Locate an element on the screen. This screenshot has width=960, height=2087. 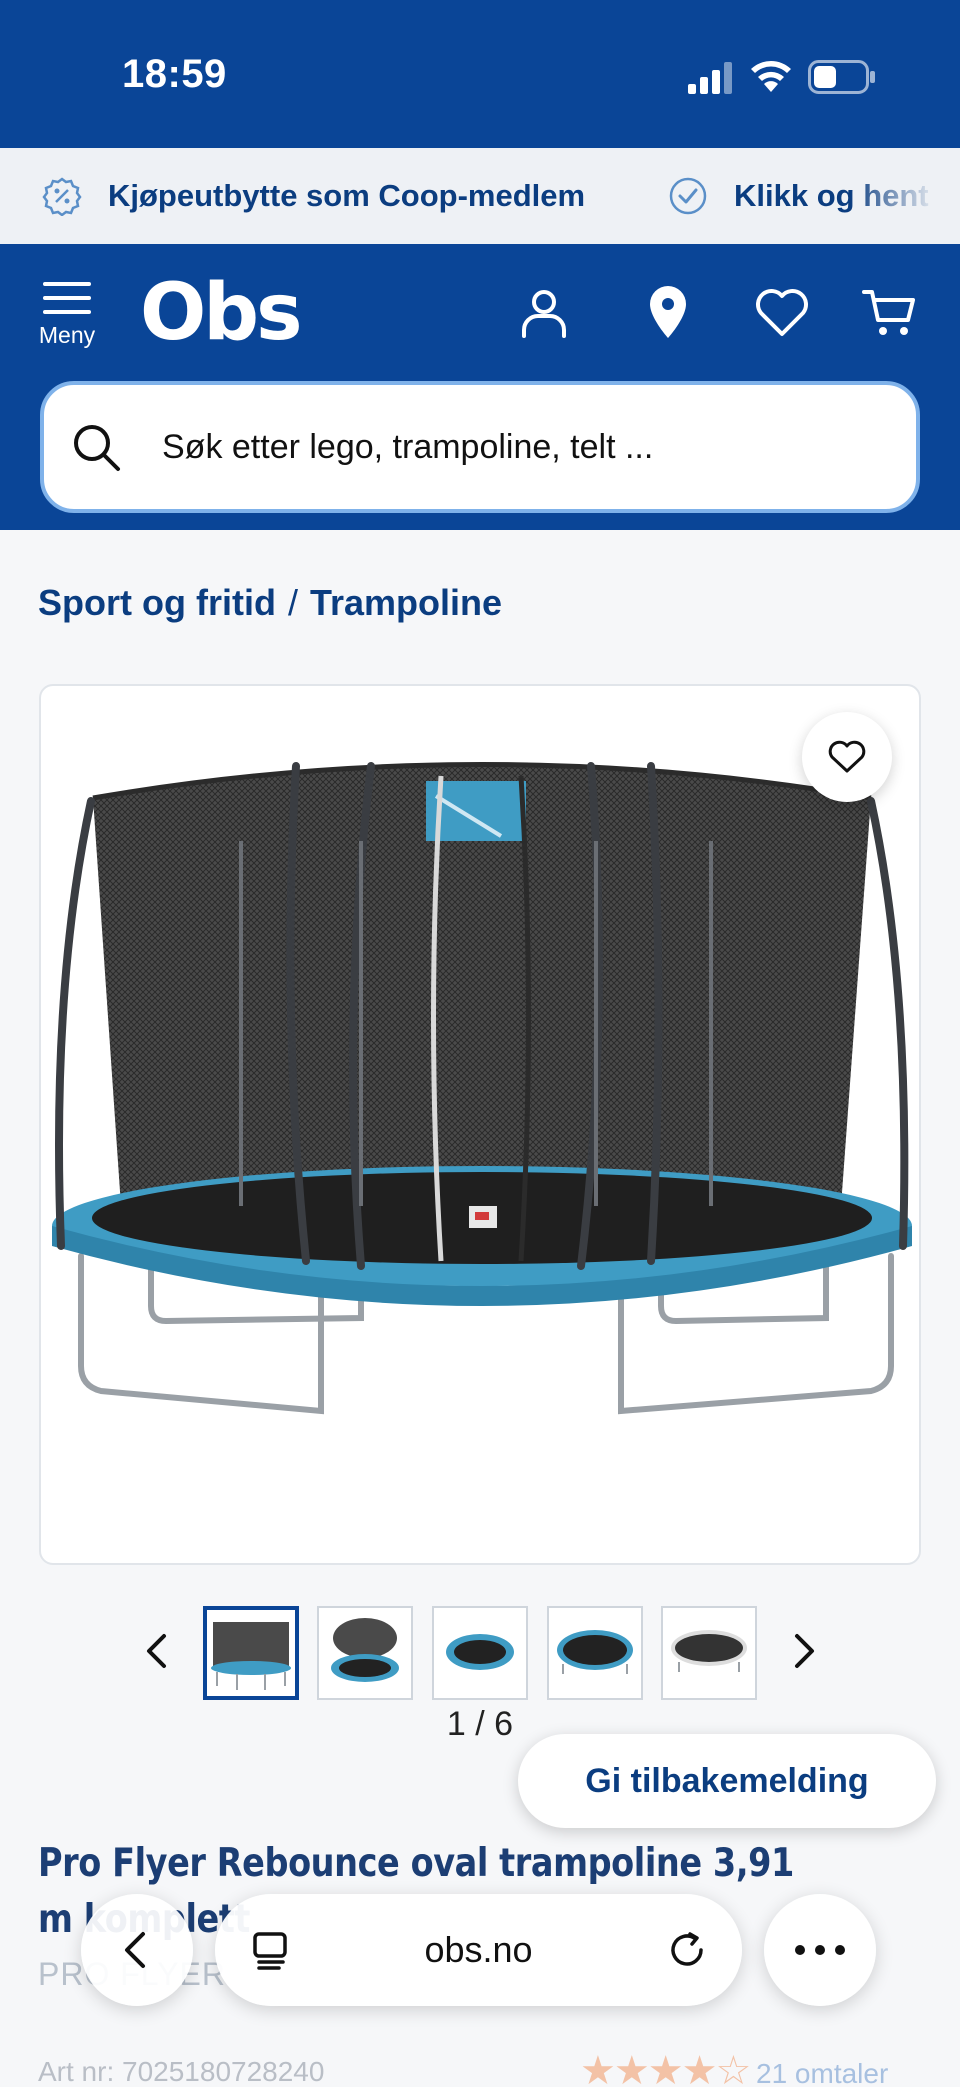
hamburger-icon is located at coordinates (67, 298).